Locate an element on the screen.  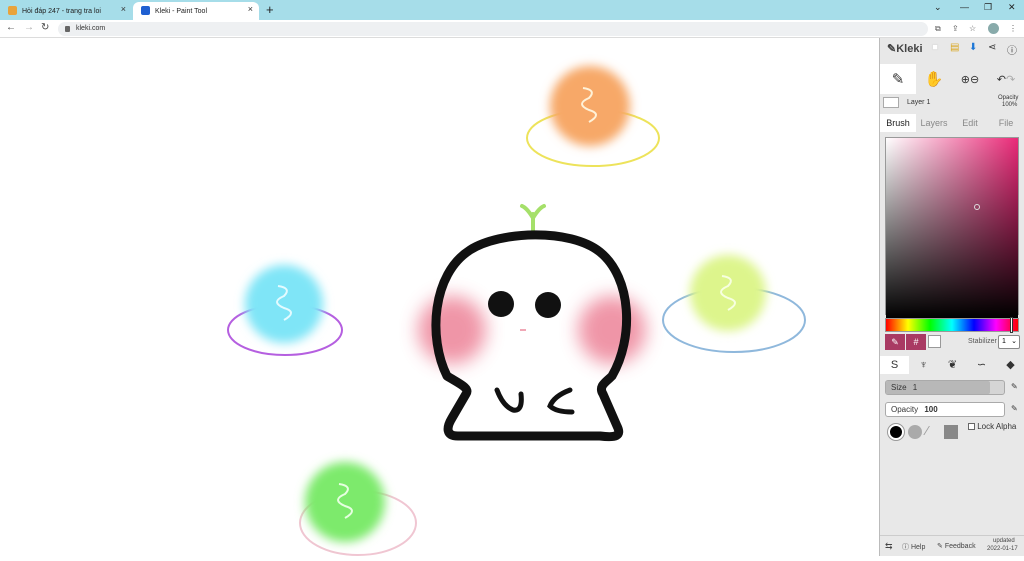
lock-icon is located at coordinates (67, 29).